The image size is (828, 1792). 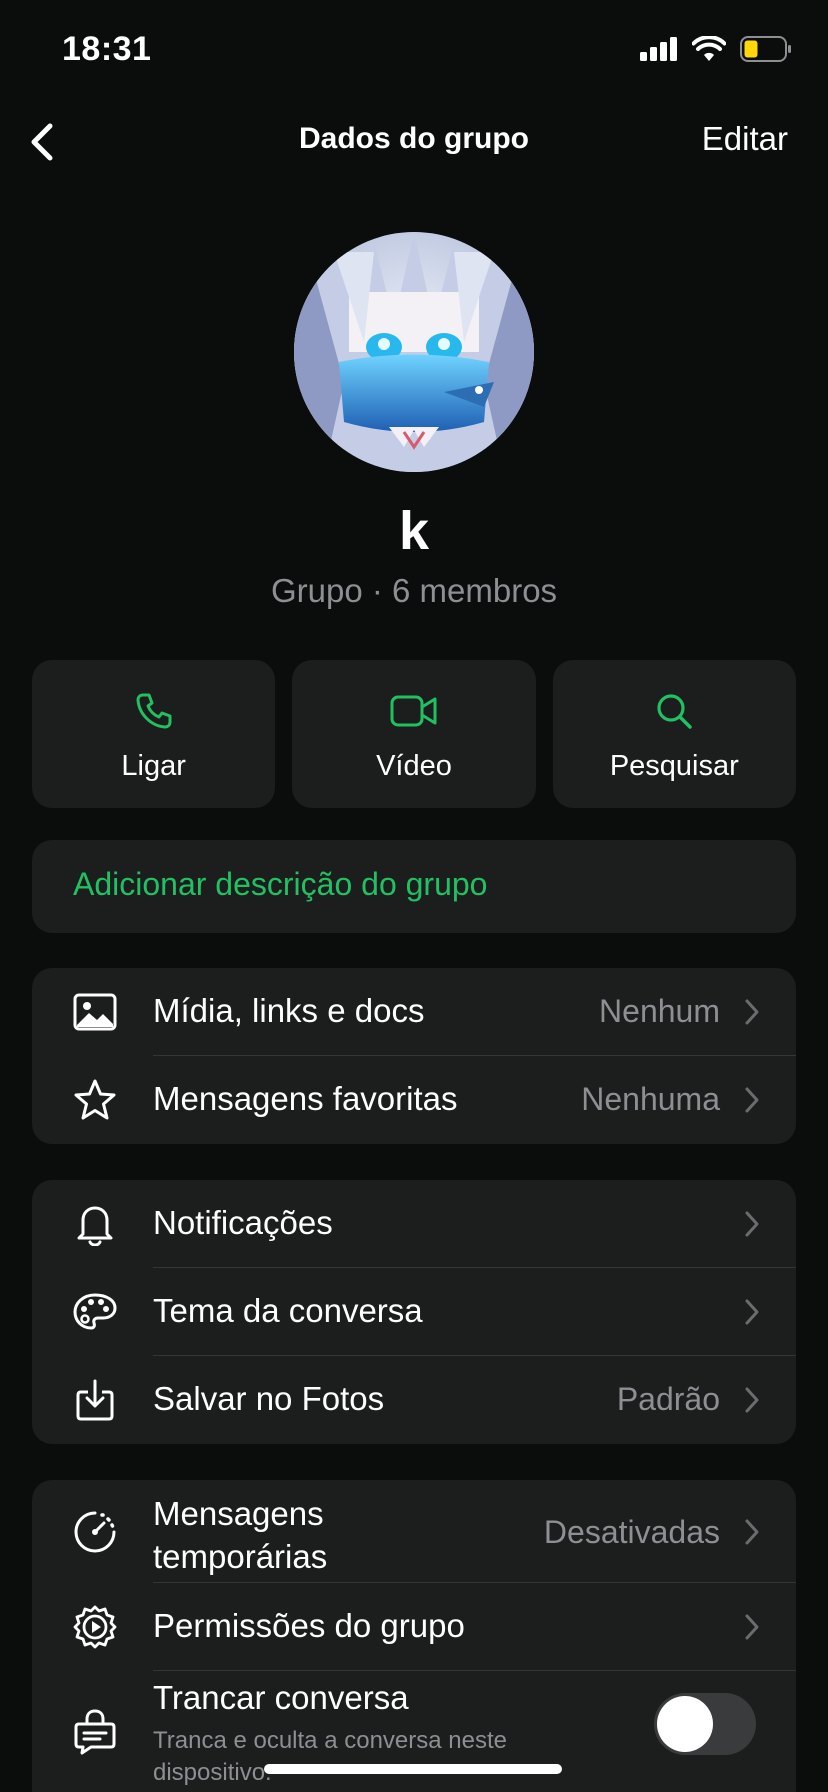 I want to click on avatar-image, so click(x=414, y=352).